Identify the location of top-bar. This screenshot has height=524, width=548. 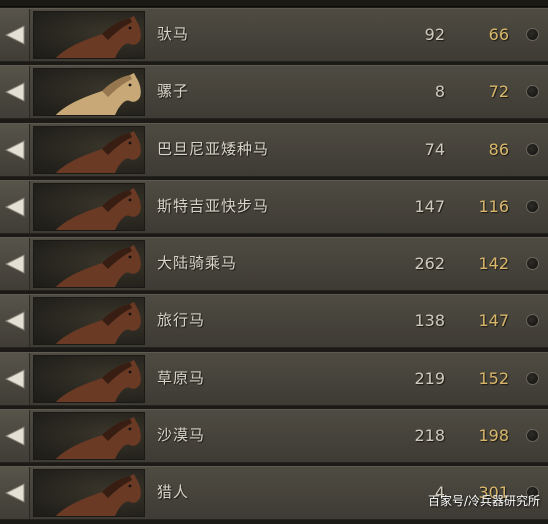
(274, 3).